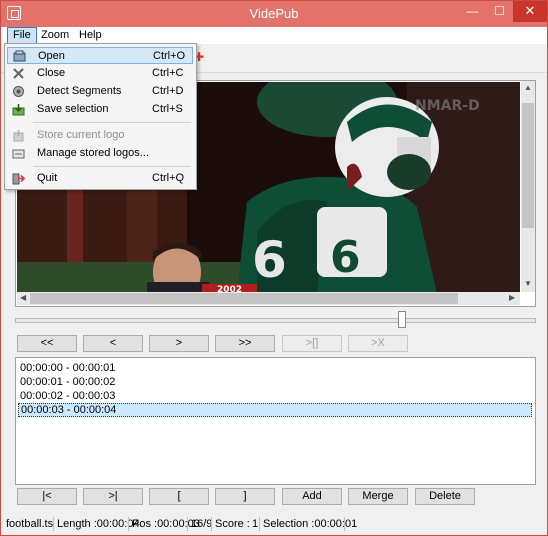 Image resolution: width=548 pixels, height=536 pixels. I want to click on rewind-fast-button: <<, so click(47, 343).